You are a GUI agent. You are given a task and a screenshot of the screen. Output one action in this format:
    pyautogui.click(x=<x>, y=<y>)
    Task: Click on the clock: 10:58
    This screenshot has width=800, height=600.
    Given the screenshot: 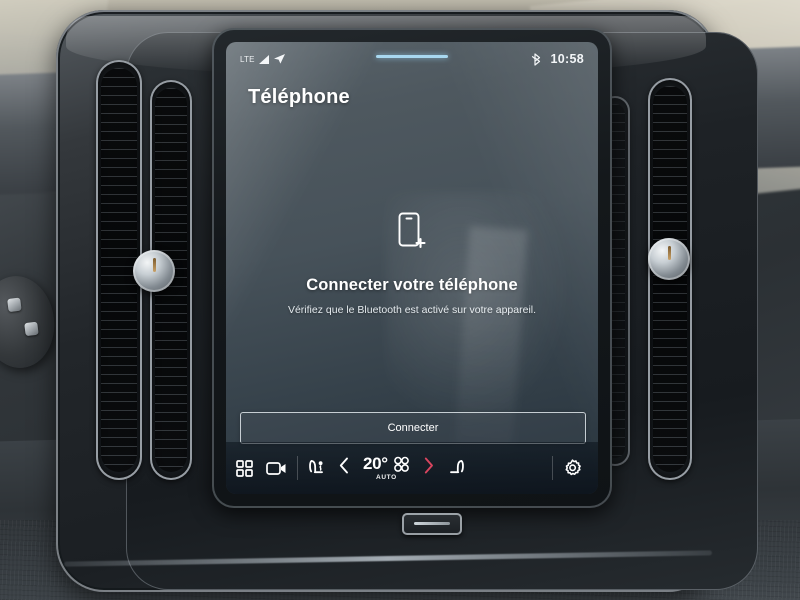 What is the action you would take?
    pyautogui.click(x=567, y=59)
    